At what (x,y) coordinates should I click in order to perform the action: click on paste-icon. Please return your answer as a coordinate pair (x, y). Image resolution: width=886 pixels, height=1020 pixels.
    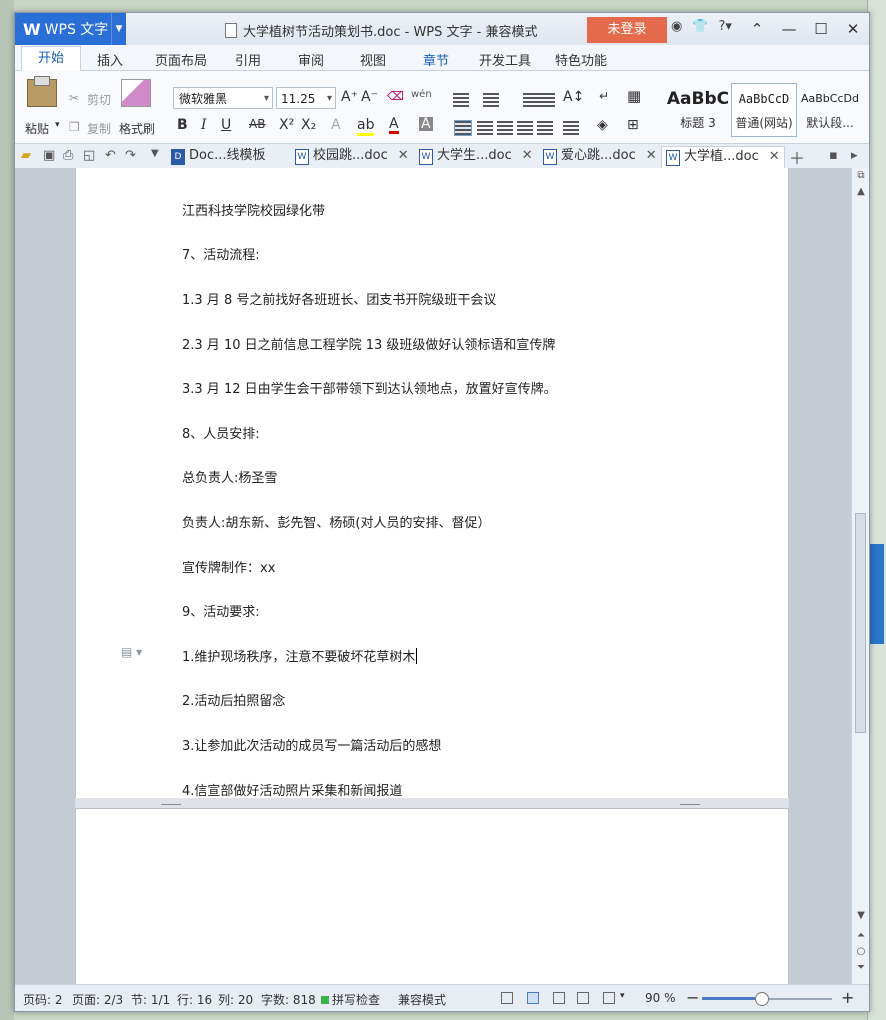
    Looking at the image, I should click on (42, 91).